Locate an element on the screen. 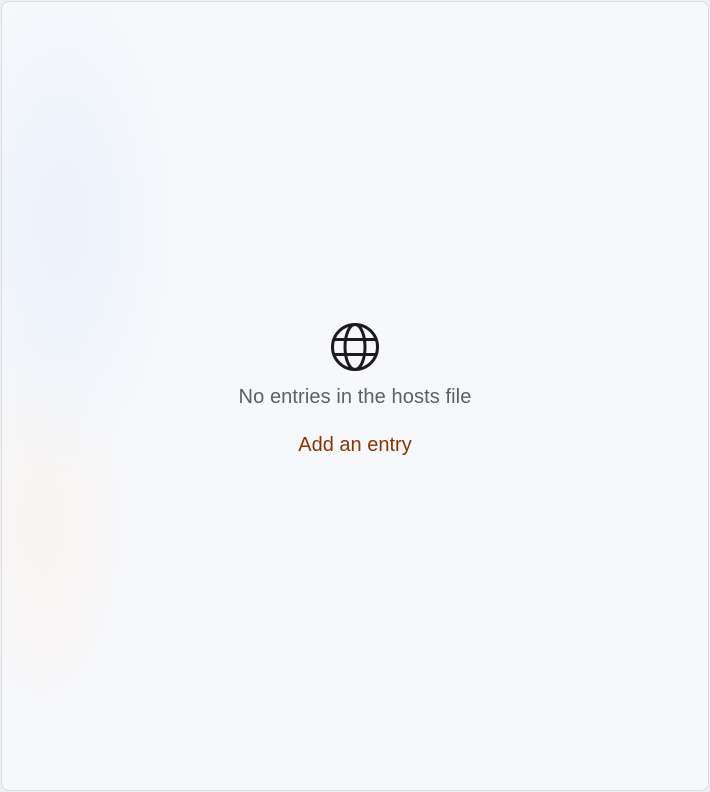  add-entry-button: Add an entry is located at coordinates (354, 445).